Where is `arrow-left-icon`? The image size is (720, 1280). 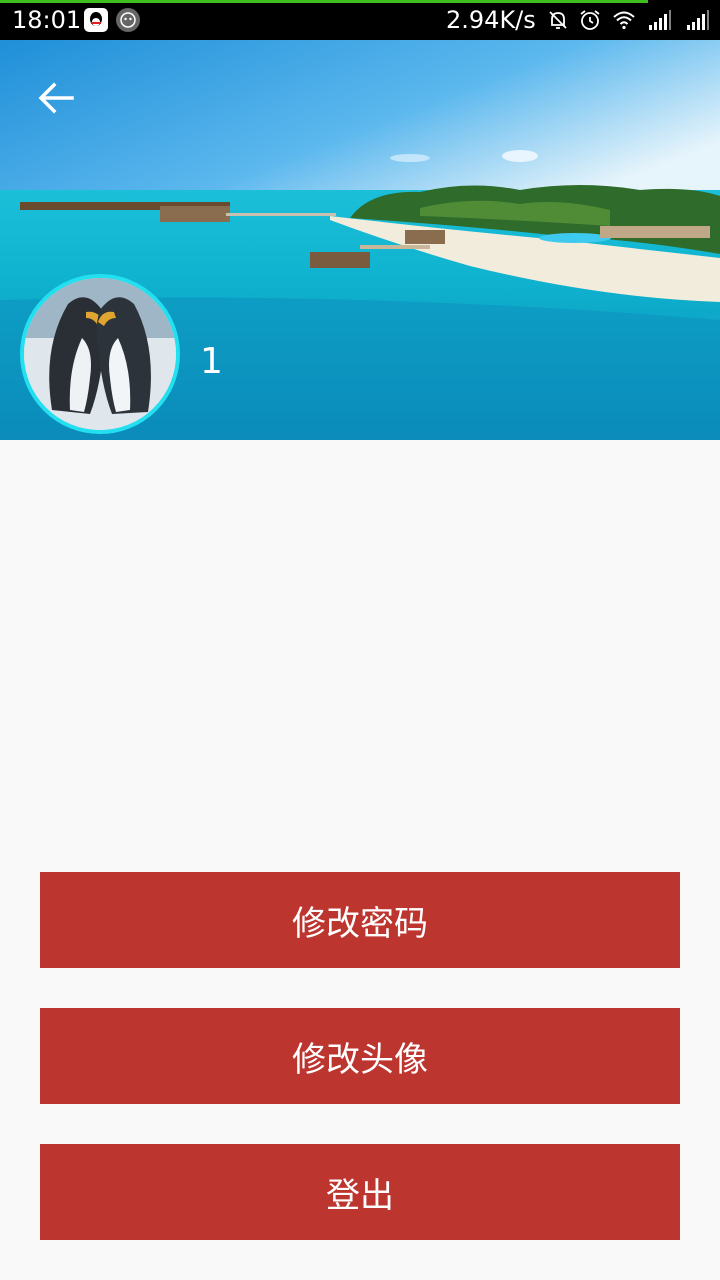 arrow-left-icon is located at coordinates (56, 98).